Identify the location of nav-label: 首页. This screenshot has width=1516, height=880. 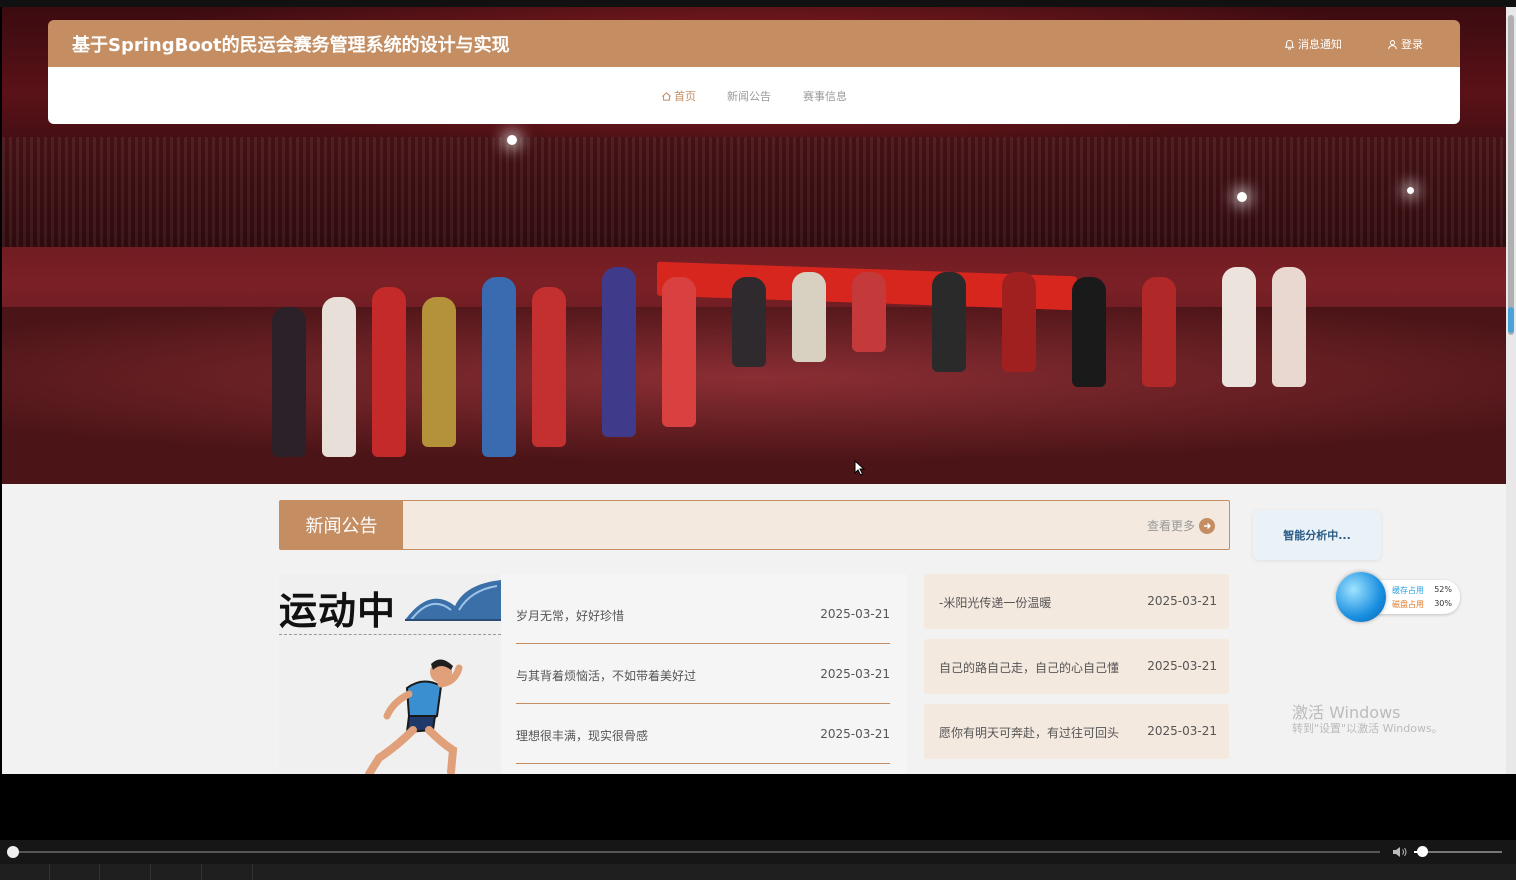
(685, 96).